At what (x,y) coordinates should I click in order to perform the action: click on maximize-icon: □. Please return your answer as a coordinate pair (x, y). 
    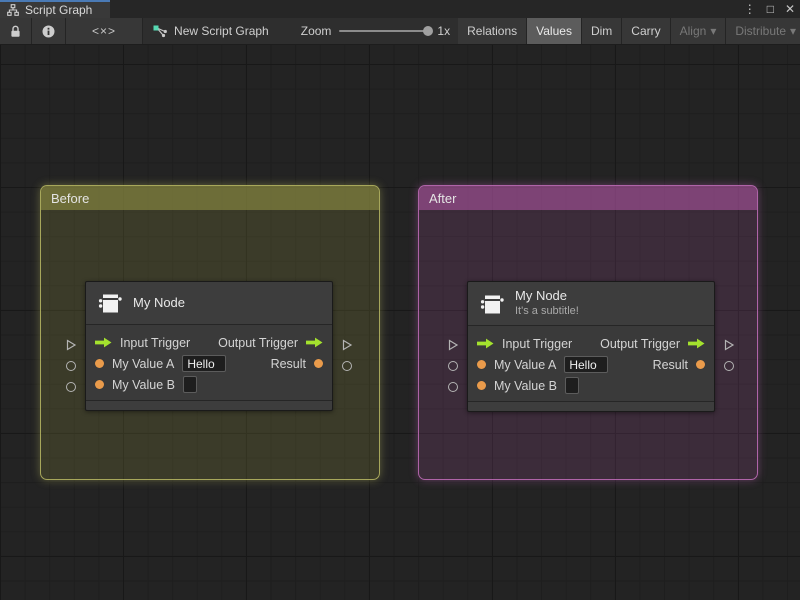
    Looking at the image, I should click on (770, 9).